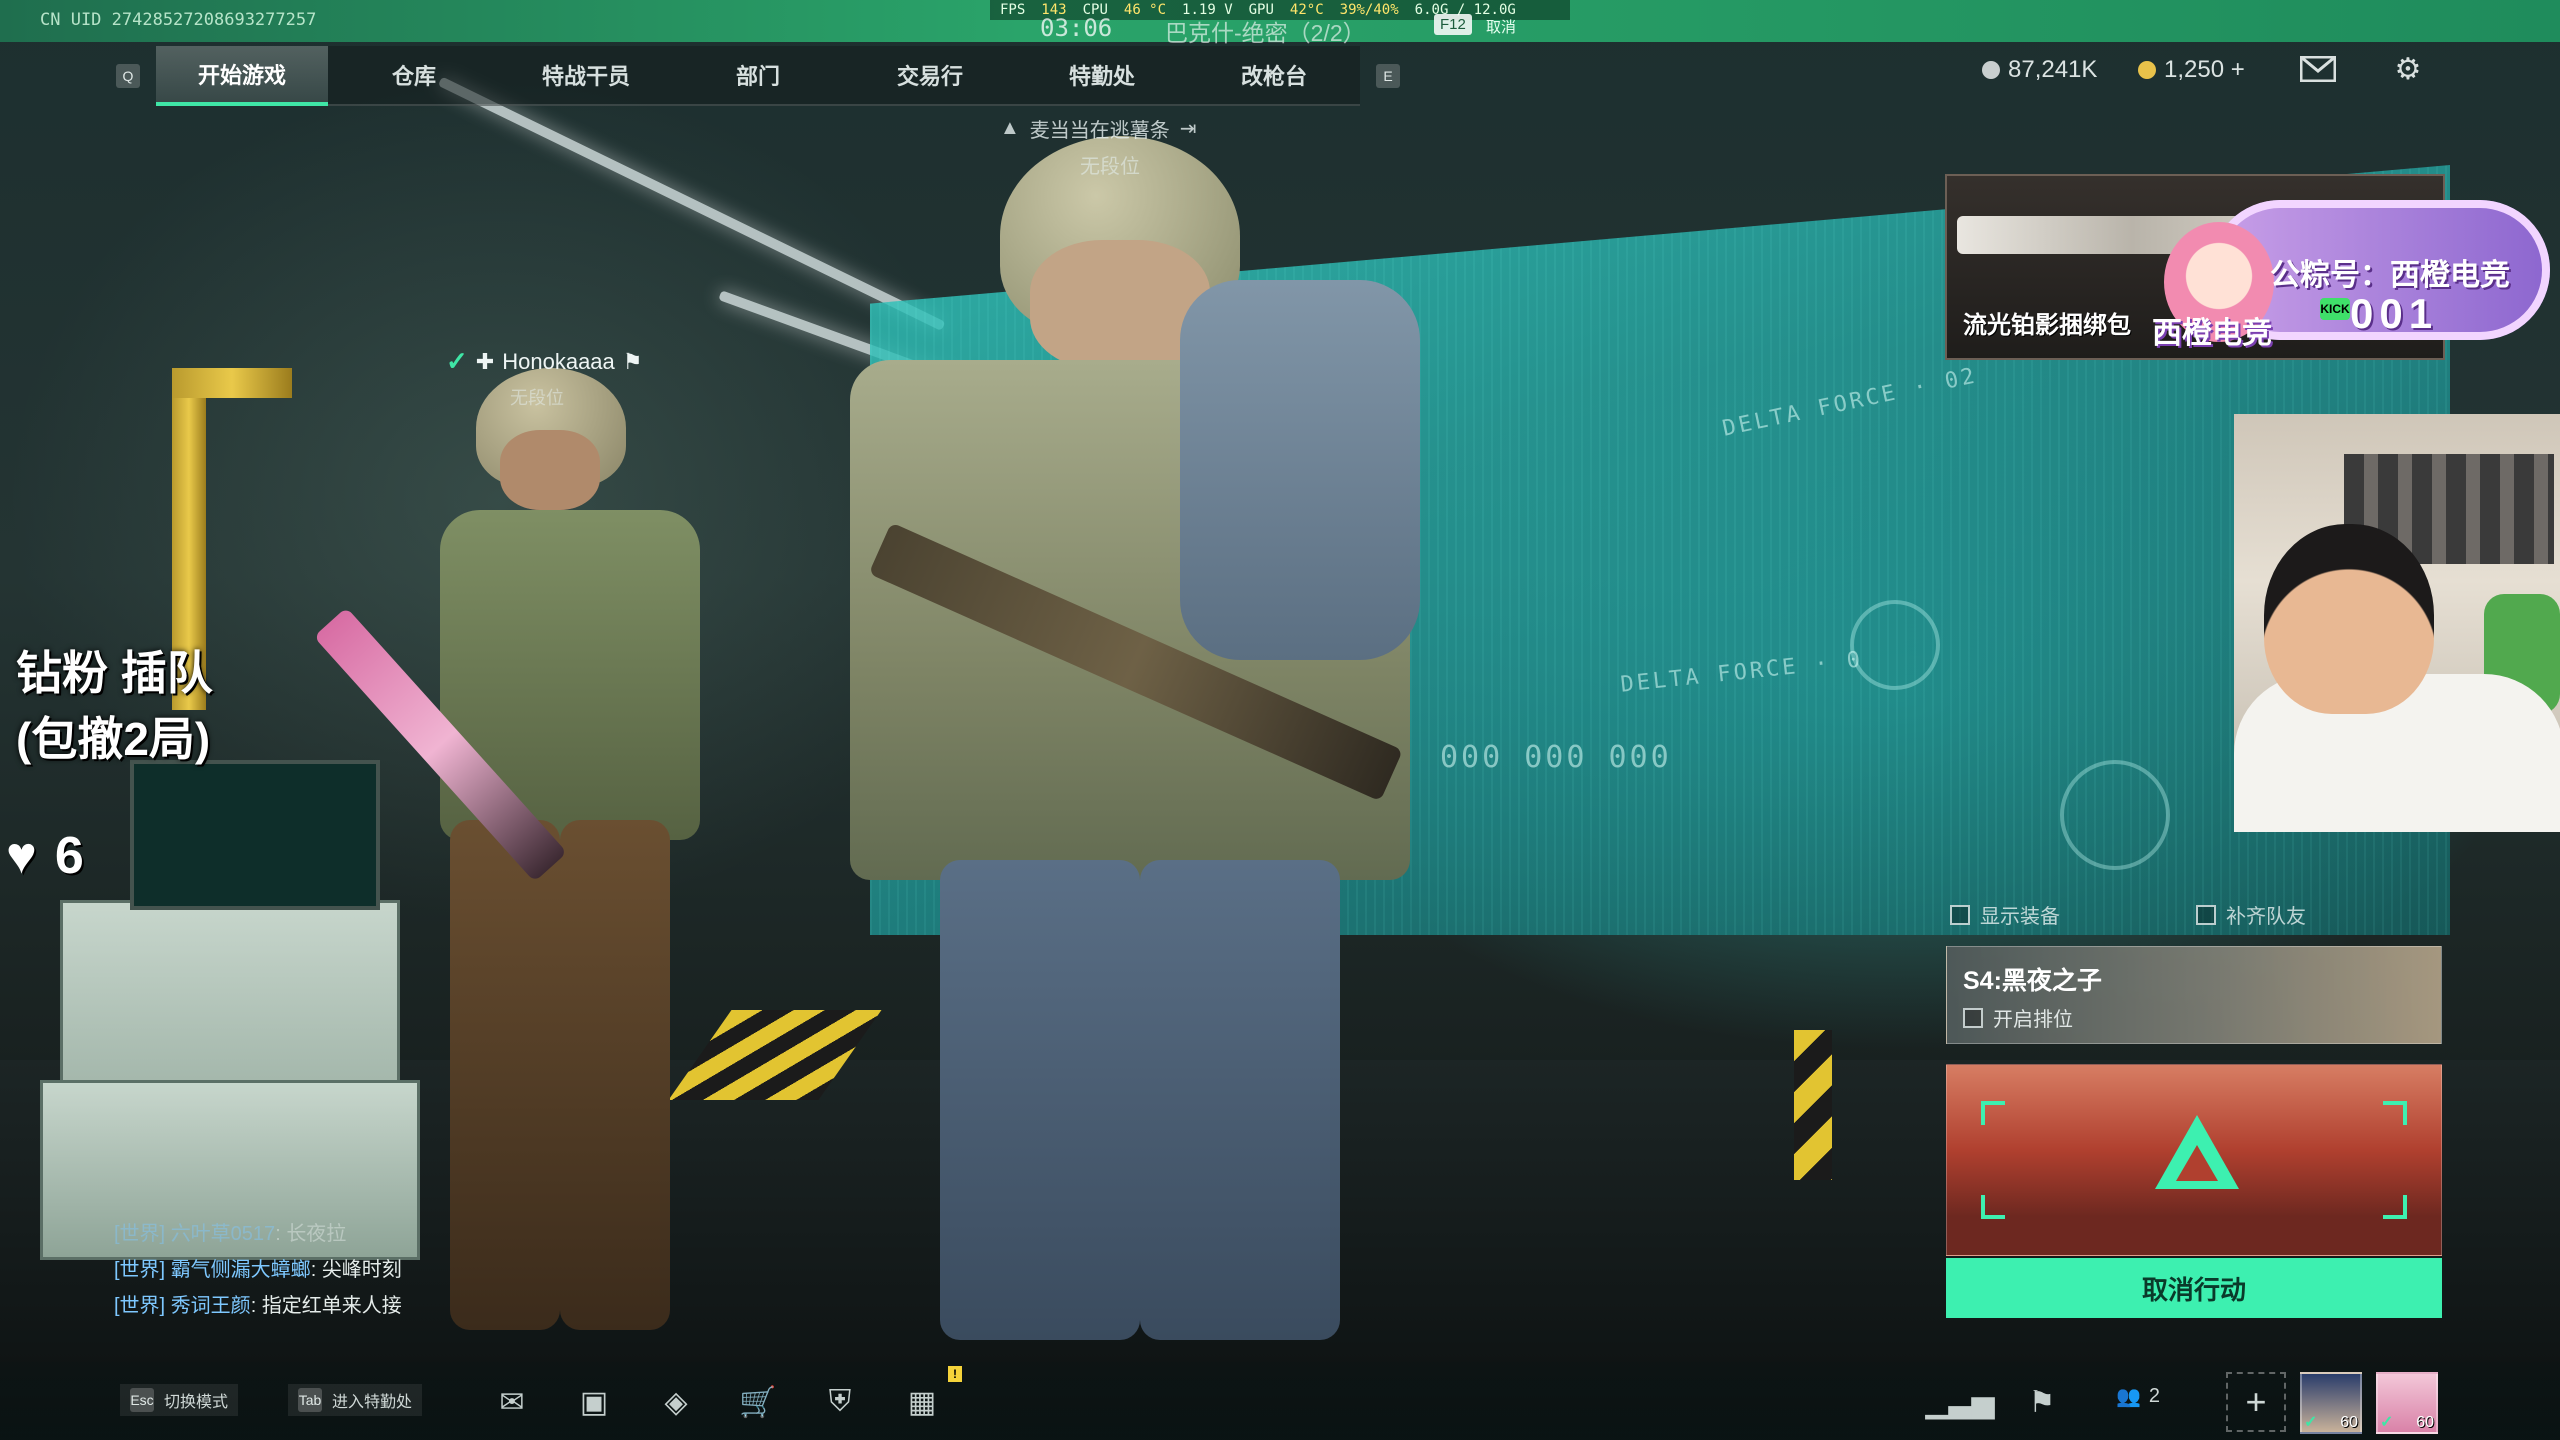 This screenshot has height=1440, width=2560. I want to click on ceiling-light, so click(691, 203).